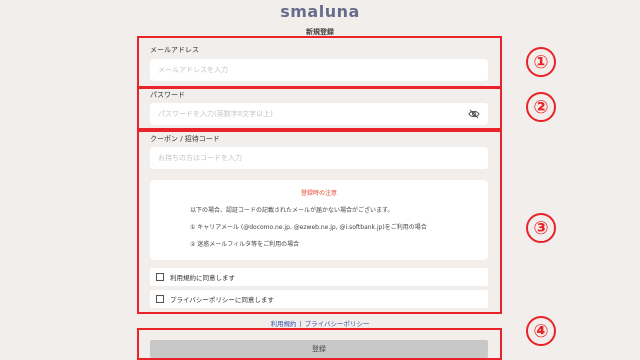  What do you see at coordinates (283, 324) in the screenshot?
I see `terms-link: 利用規約` at bounding box center [283, 324].